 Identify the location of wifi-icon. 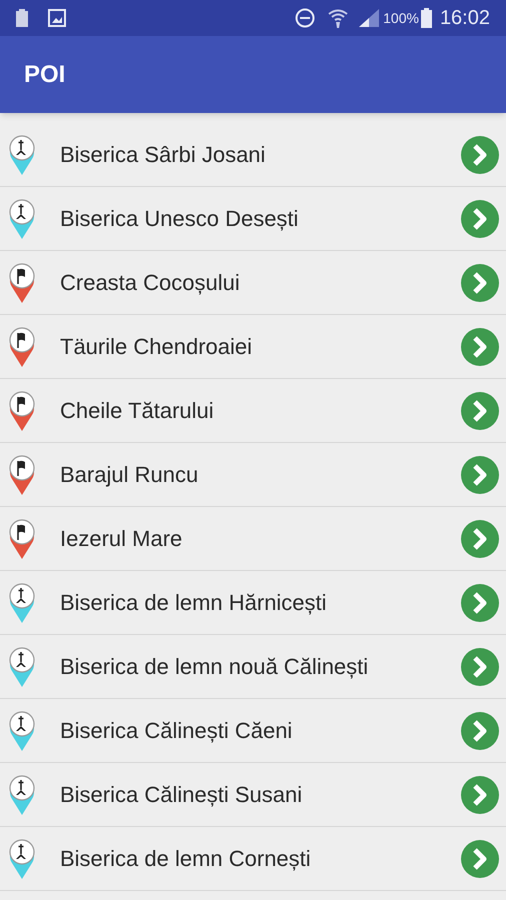
(338, 18).